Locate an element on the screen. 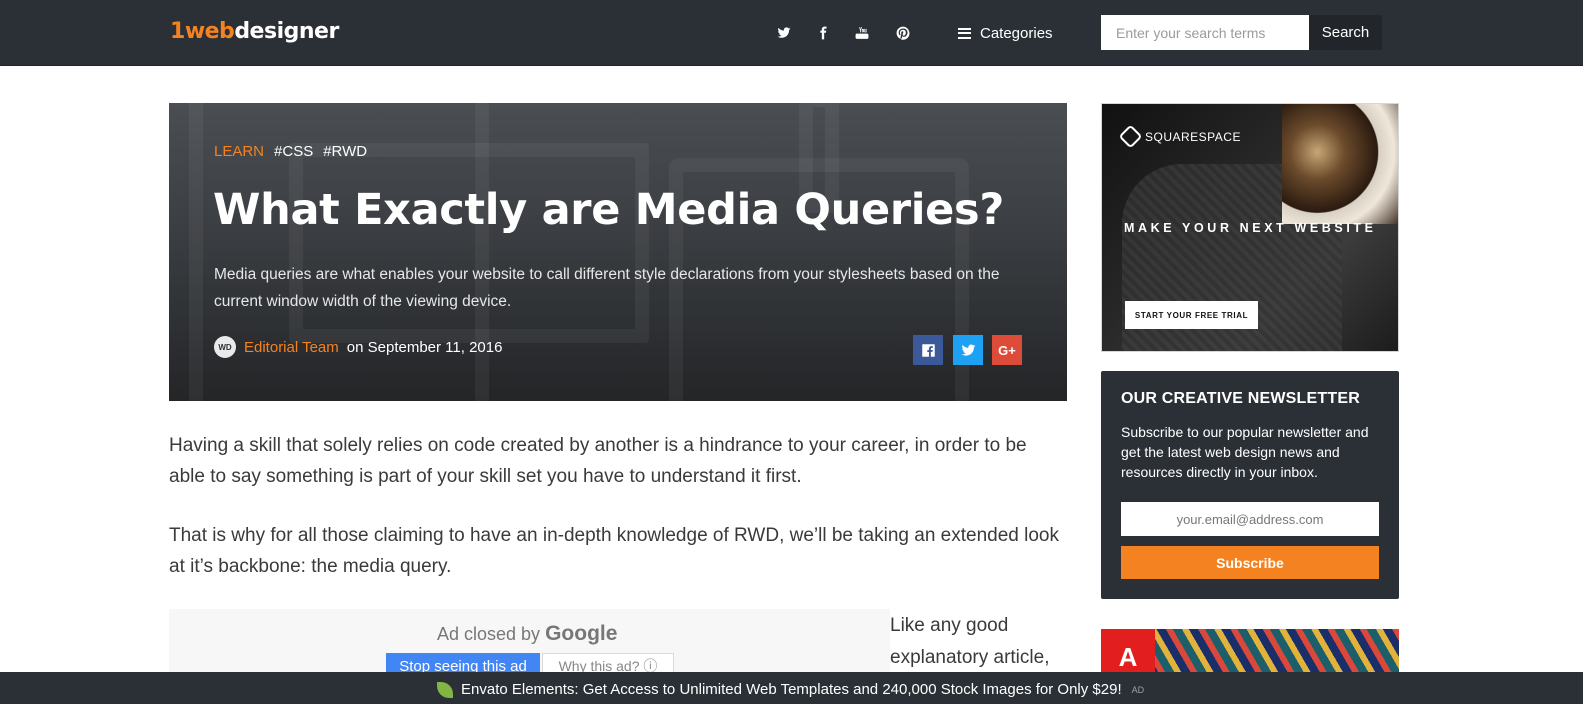  ad-closed-prefix: Ad closed by is located at coordinates (489, 634).